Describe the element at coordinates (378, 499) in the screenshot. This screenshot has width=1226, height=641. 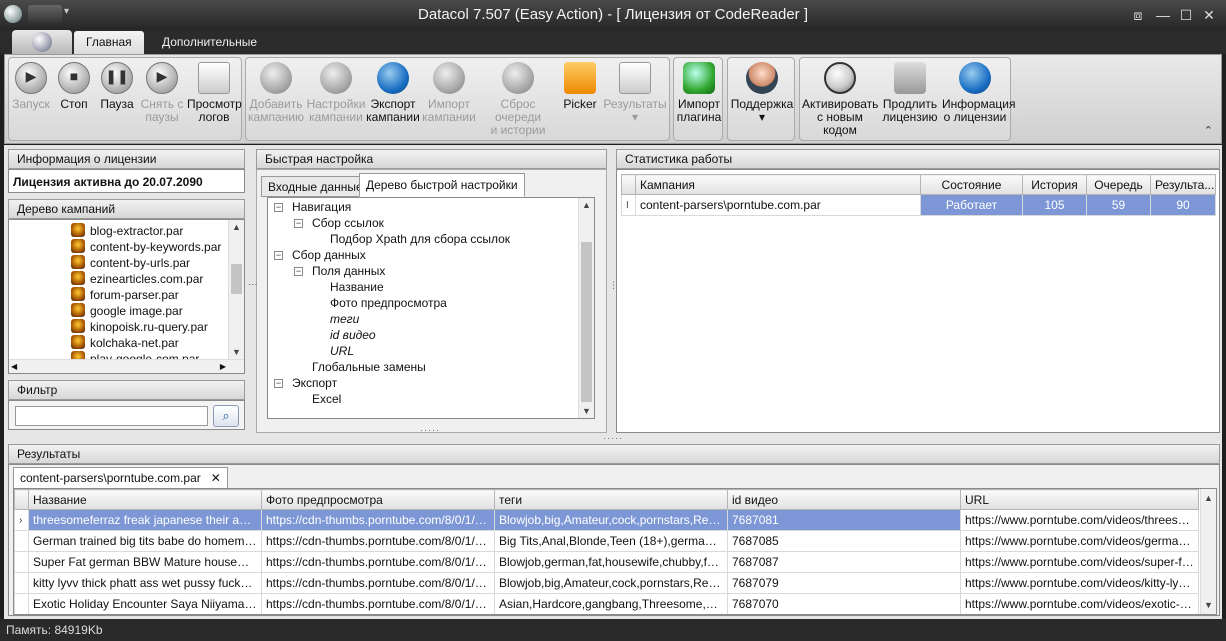
I see `col-preview-photo: Фото предпросмотра` at that location.